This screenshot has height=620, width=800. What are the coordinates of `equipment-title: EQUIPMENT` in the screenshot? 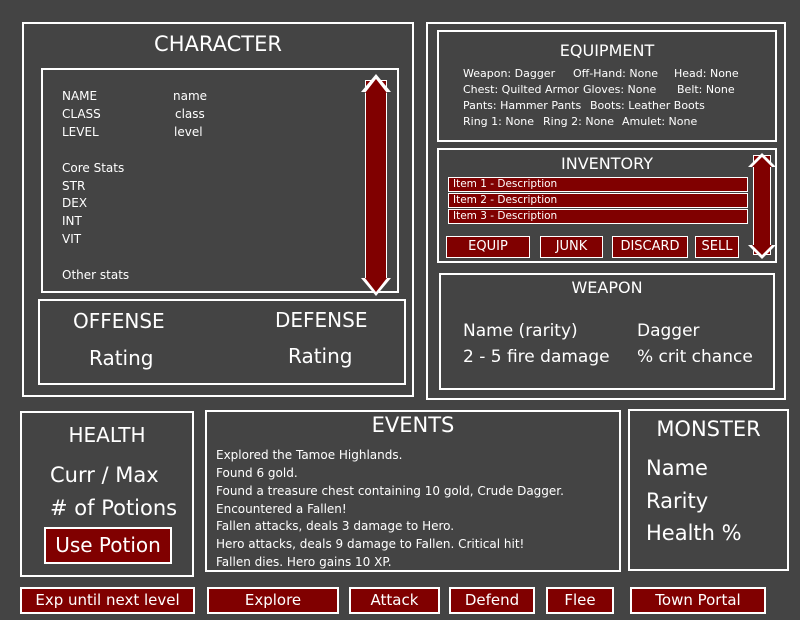 It's located at (607, 50).